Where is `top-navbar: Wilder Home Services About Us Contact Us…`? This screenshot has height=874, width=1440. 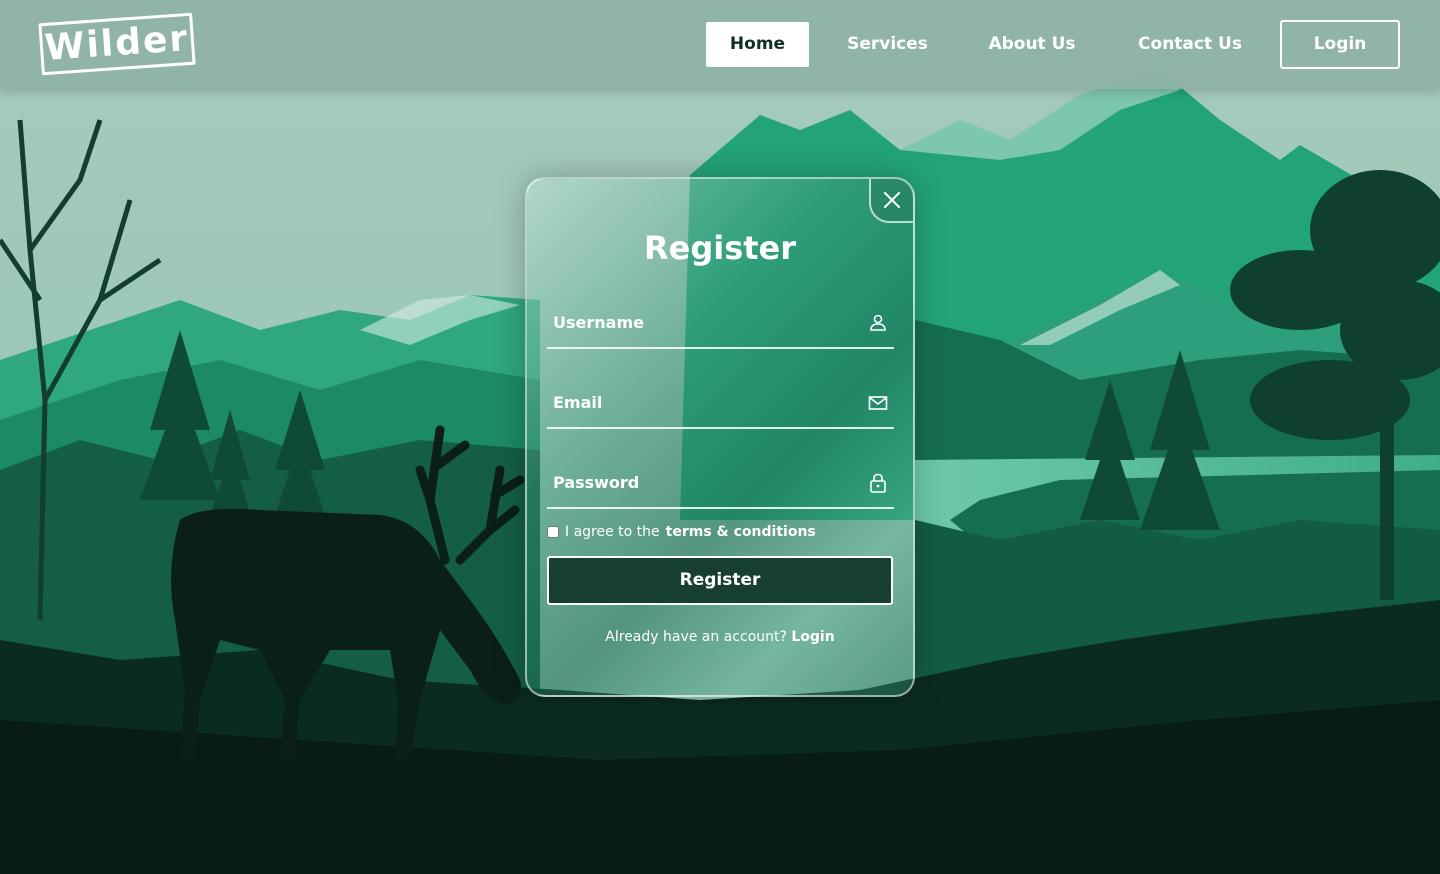
top-navbar: Wilder Home Services About Us Contact Us… is located at coordinates (720, 44).